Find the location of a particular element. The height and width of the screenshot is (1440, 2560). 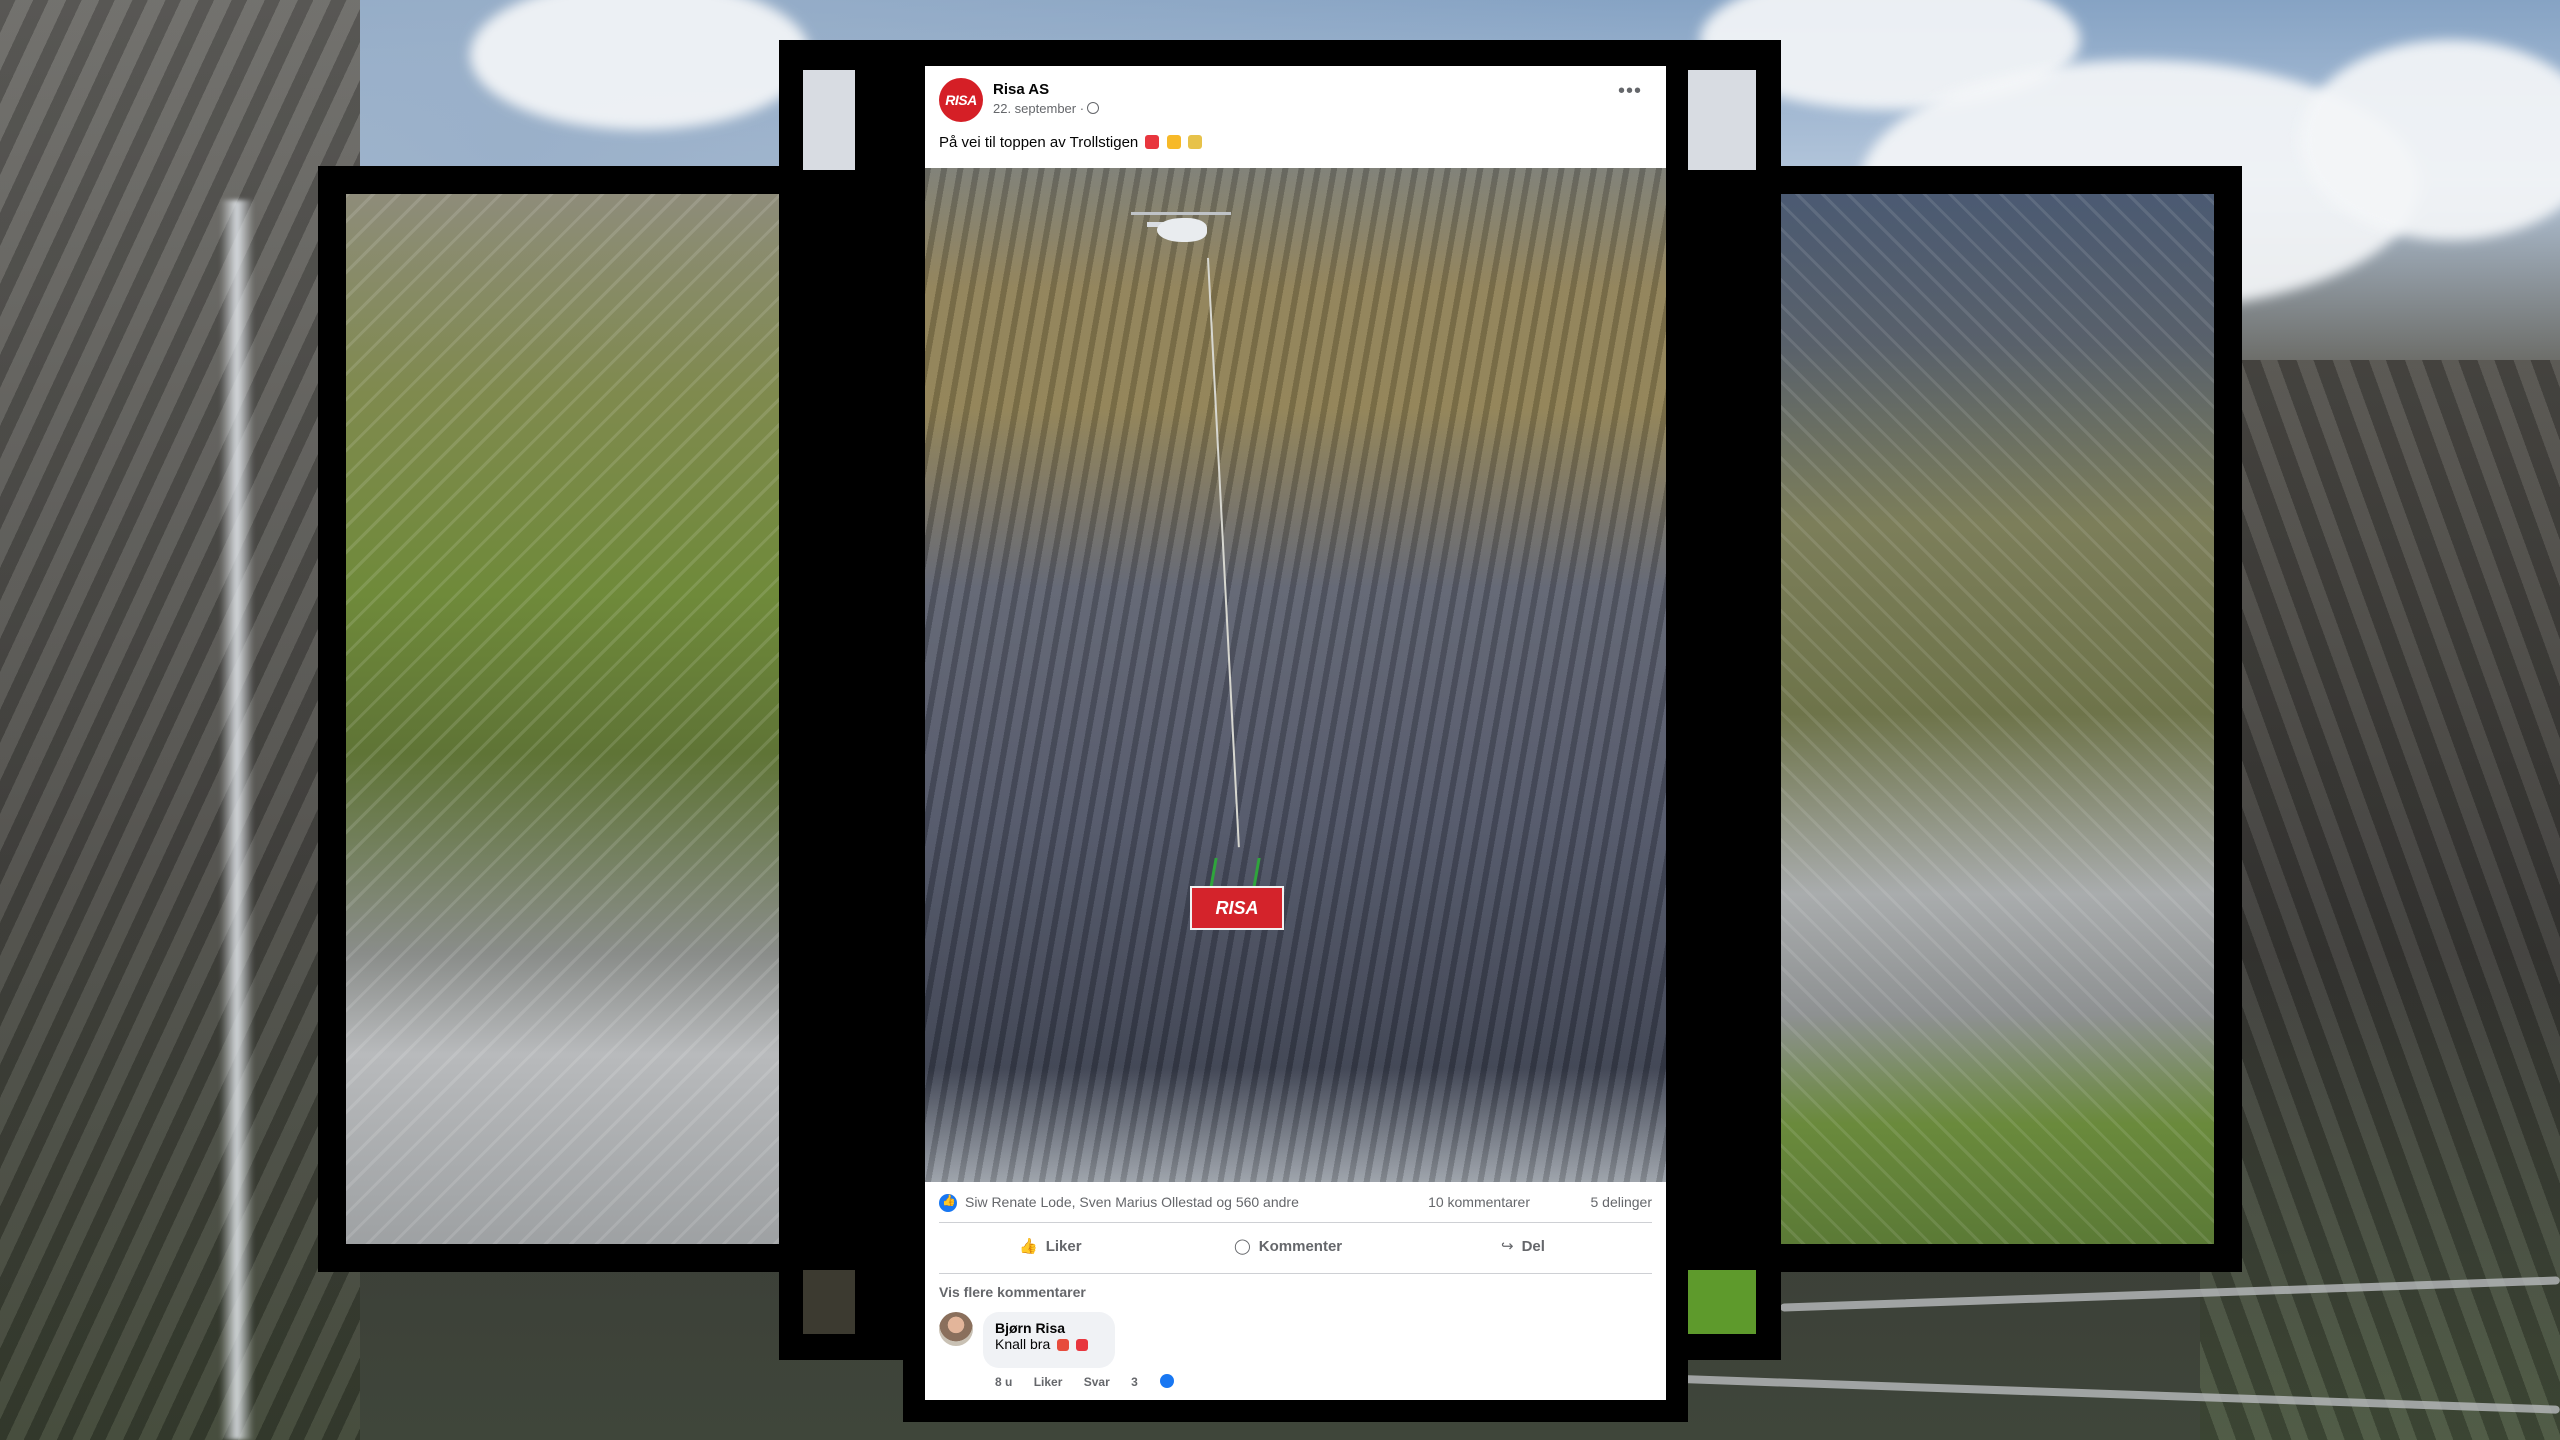

post-caption-text: På vei til toppen av Trollstigen is located at coordinates (1039, 142).